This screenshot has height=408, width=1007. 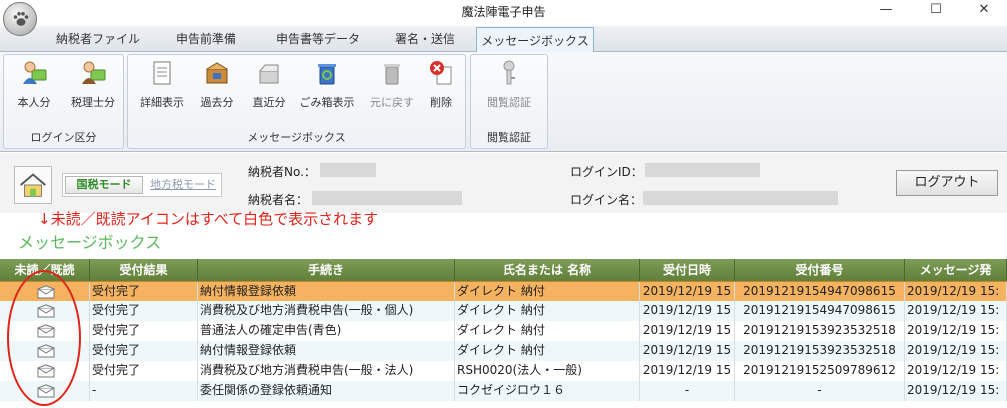 What do you see at coordinates (702, 170) in the screenshot?
I see `login-id-redacted` at bounding box center [702, 170].